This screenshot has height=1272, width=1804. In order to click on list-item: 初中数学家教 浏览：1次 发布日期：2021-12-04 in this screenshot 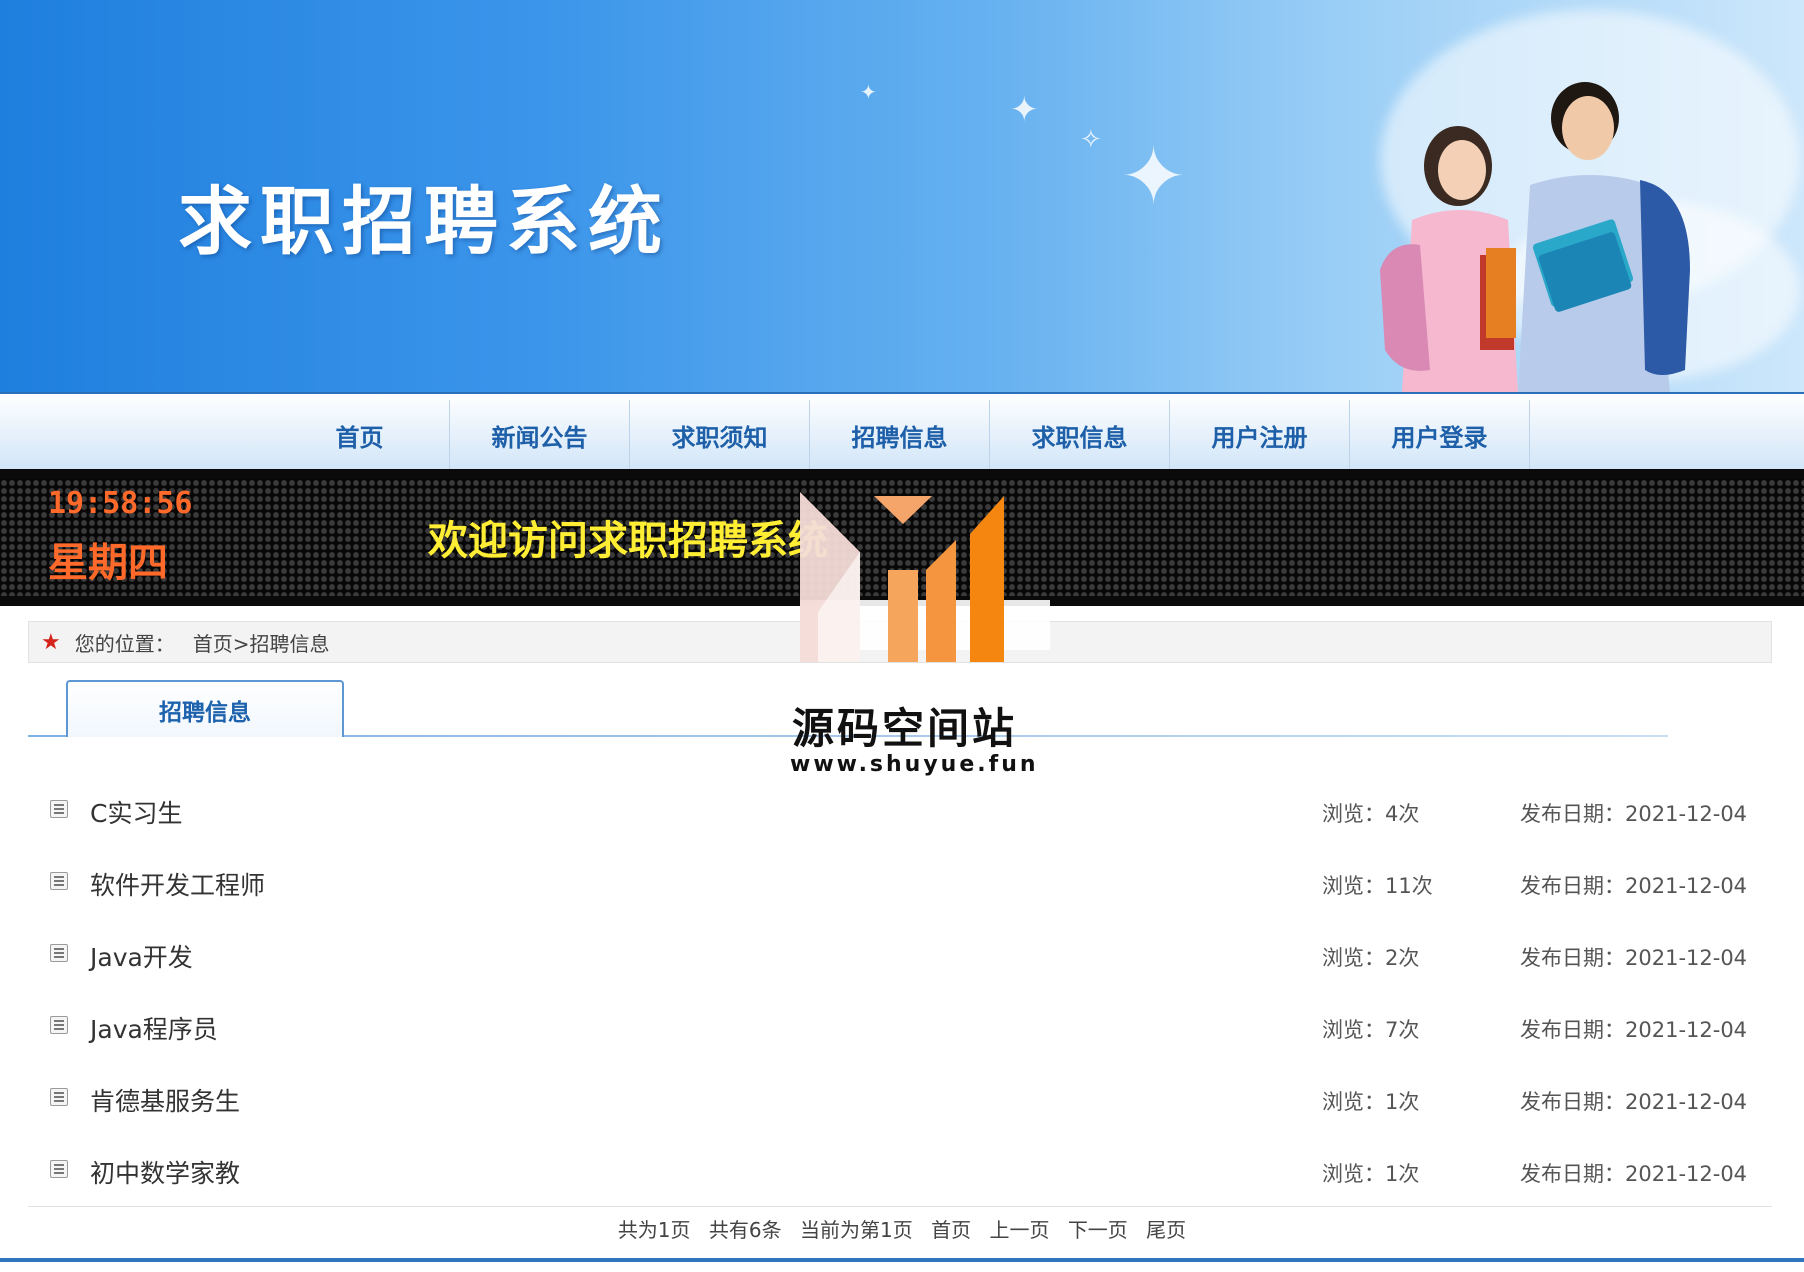, I will do `click(900, 1170)`.